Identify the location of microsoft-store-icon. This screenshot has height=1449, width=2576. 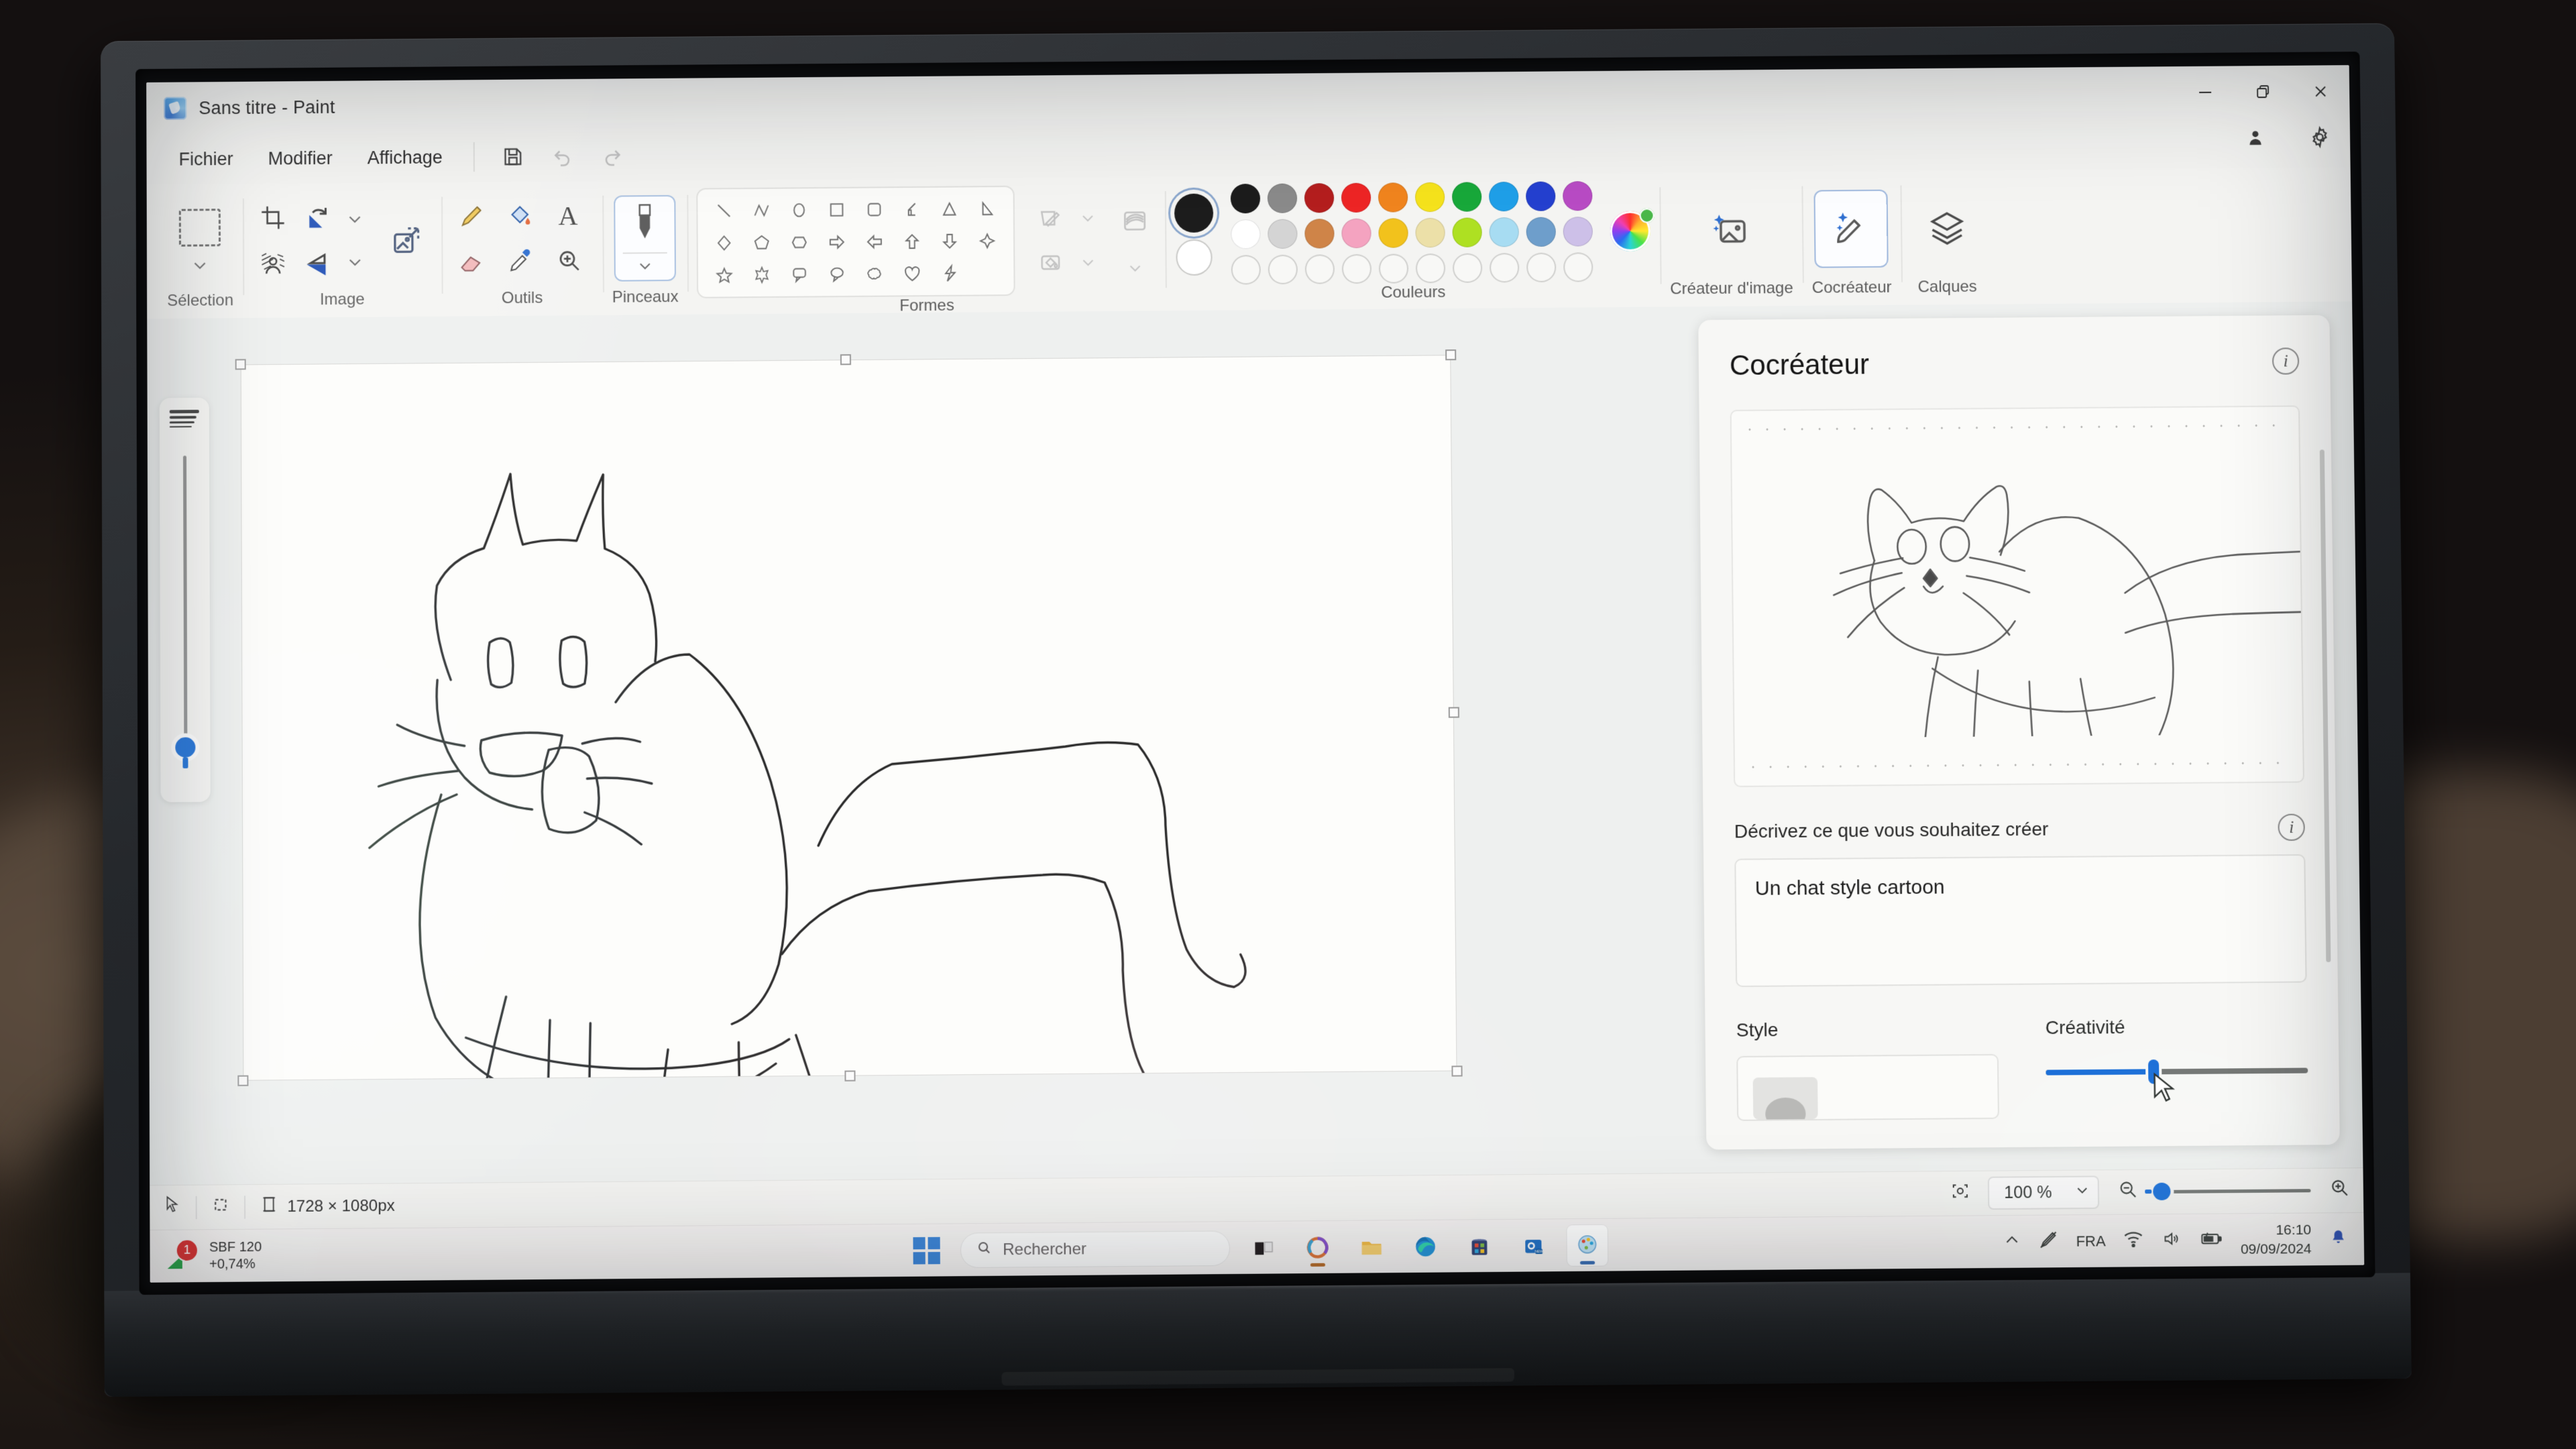
(1479, 1247).